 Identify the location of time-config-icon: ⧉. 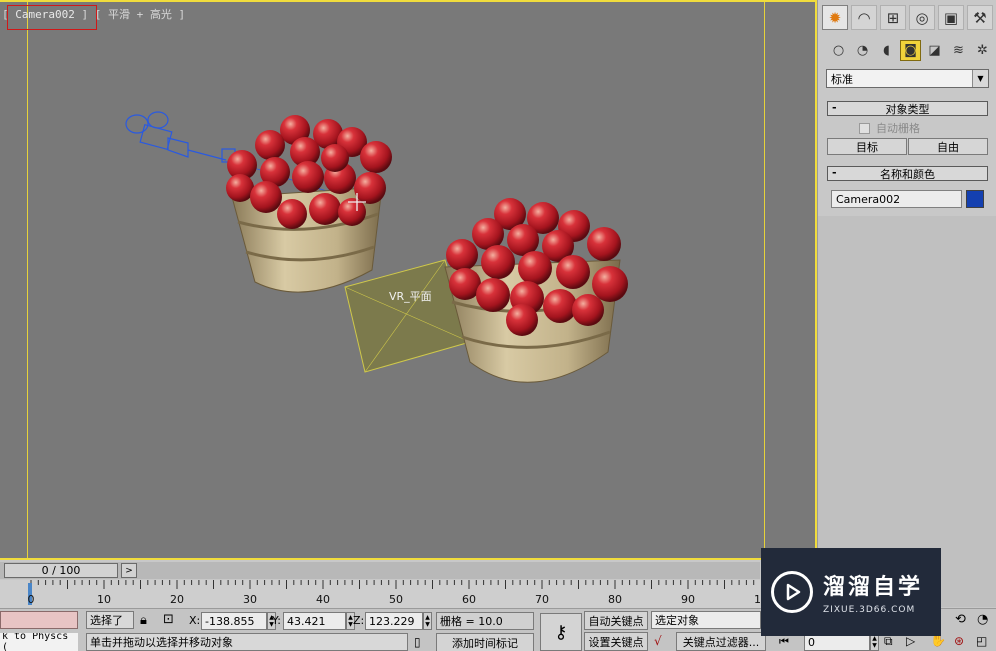
(888, 641).